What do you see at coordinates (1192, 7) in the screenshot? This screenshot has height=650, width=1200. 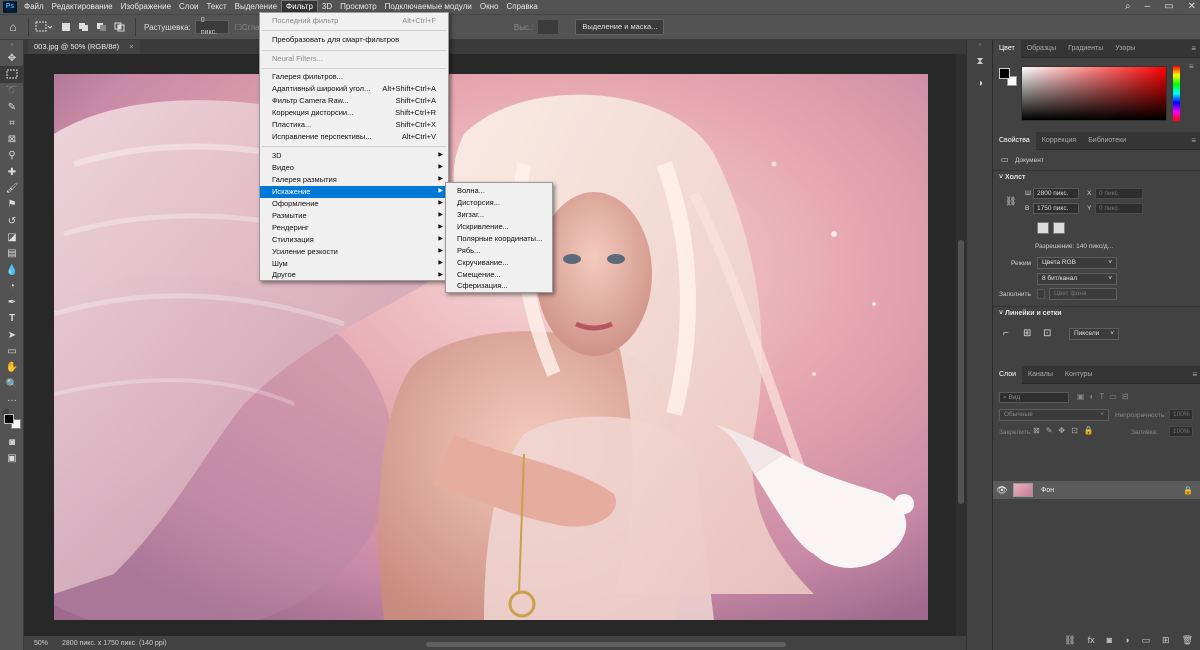 I see `close-icon: ✕` at bounding box center [1192, 7].